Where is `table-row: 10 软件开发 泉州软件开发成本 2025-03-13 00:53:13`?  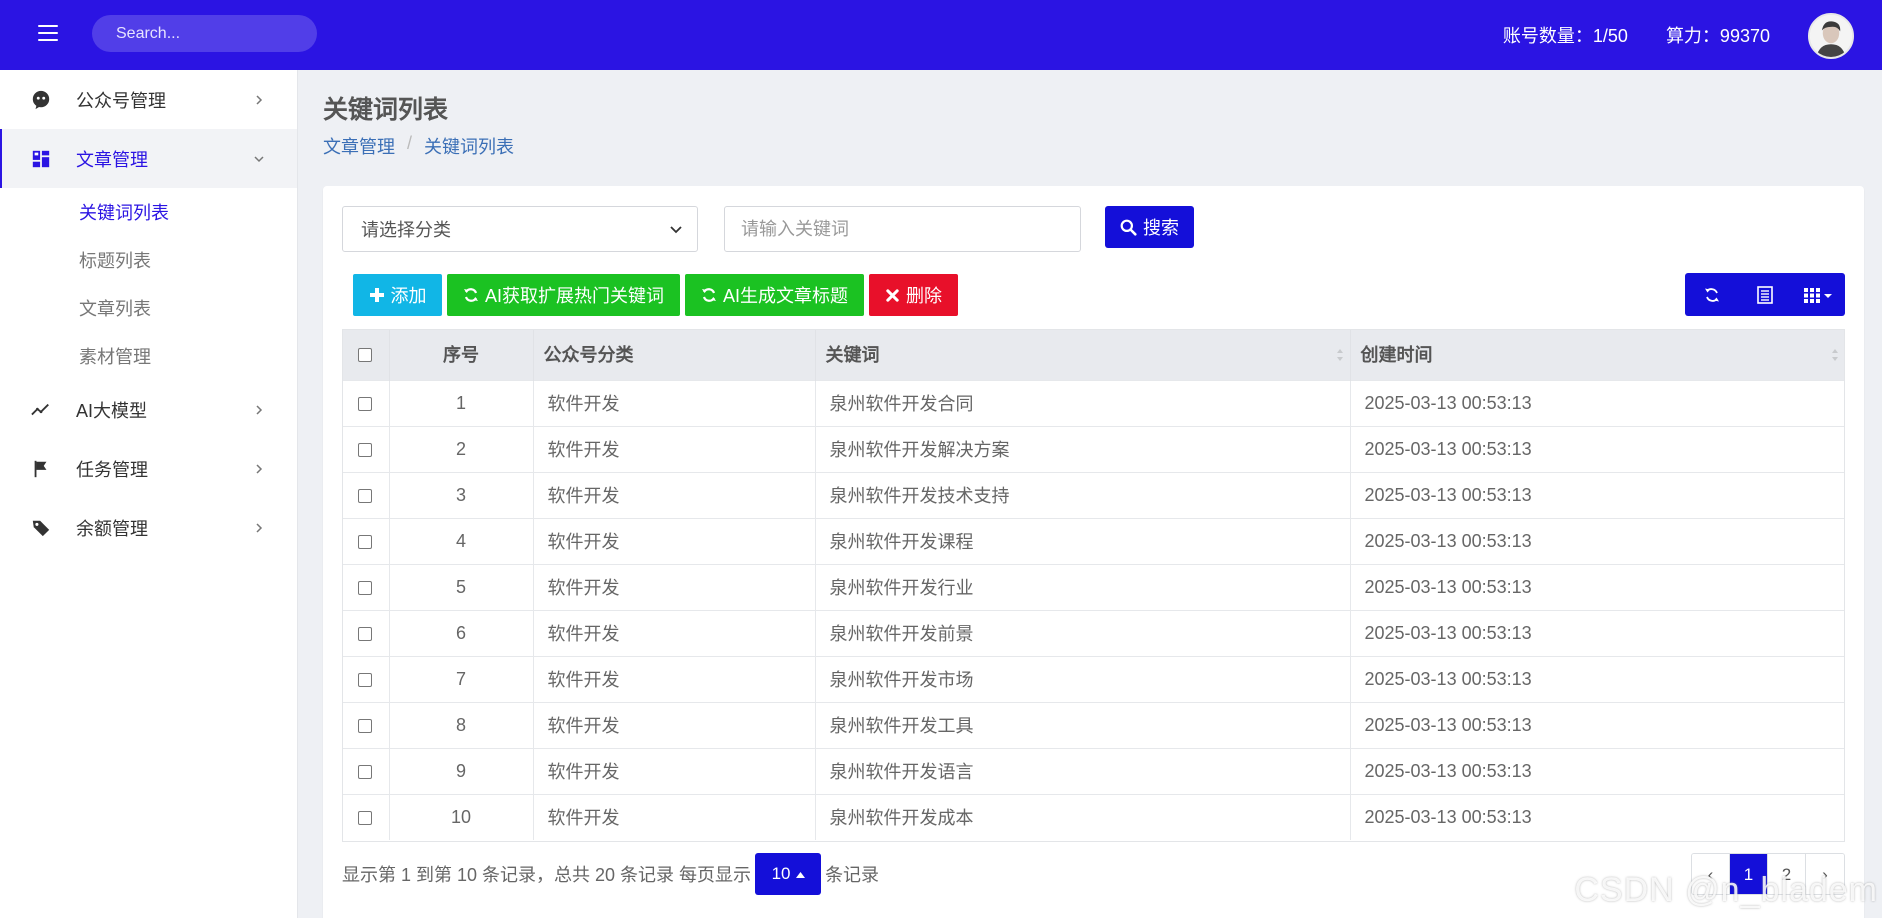
table-row: 10 软件开发 泉州软件开发成本 2025-03-13 00:53:13 is located at coordinates (1093, 816).